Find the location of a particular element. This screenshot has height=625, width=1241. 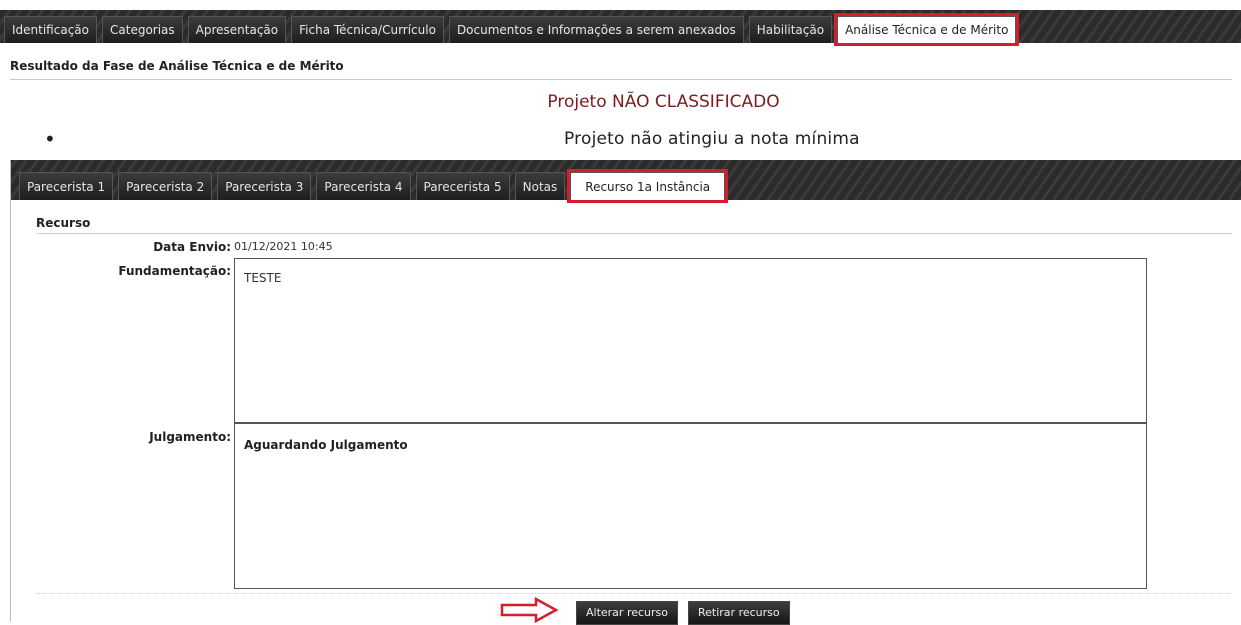

fundamentacao-label: Fundamentação: is located at coordinates (174, 271).